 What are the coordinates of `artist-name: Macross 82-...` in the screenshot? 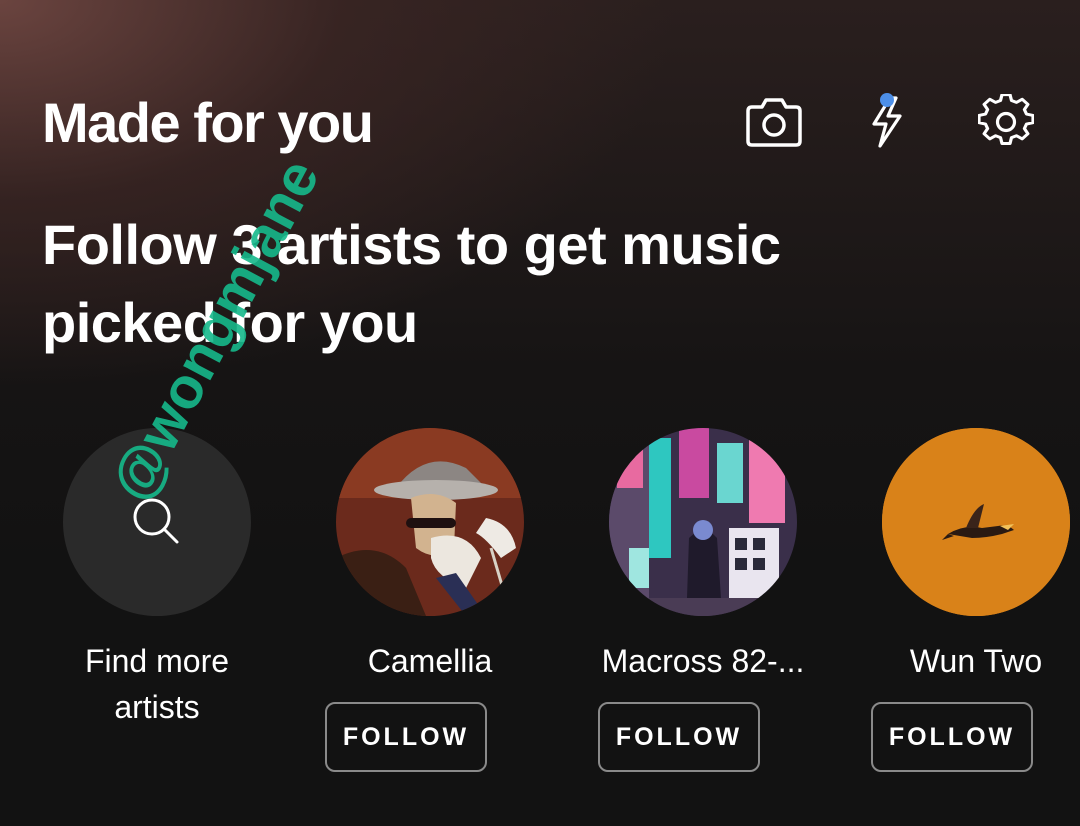 It's located at (703, 661).